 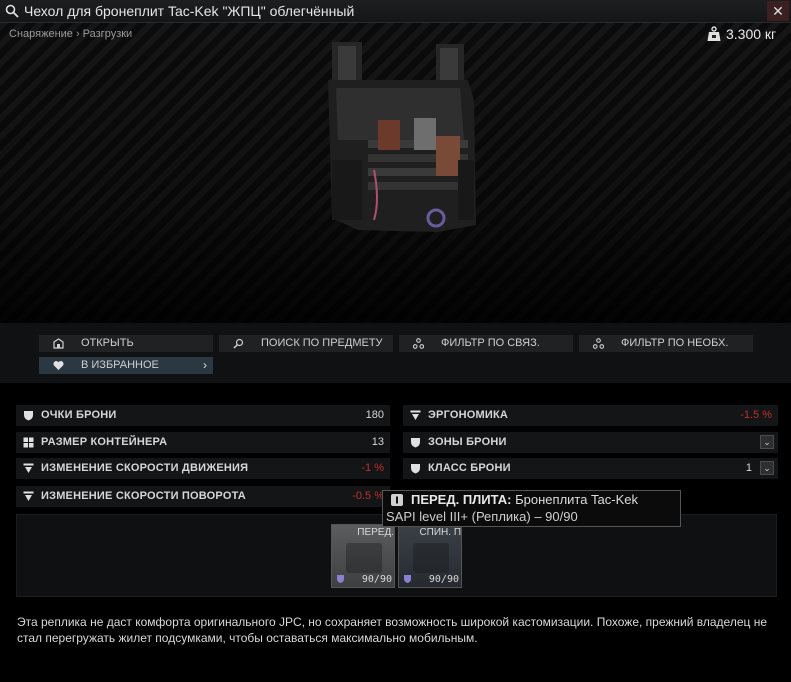 What do you see at coordinates (58, 365) in the screenshot?
I see `heart-icon` at bounding box center [58, 365].